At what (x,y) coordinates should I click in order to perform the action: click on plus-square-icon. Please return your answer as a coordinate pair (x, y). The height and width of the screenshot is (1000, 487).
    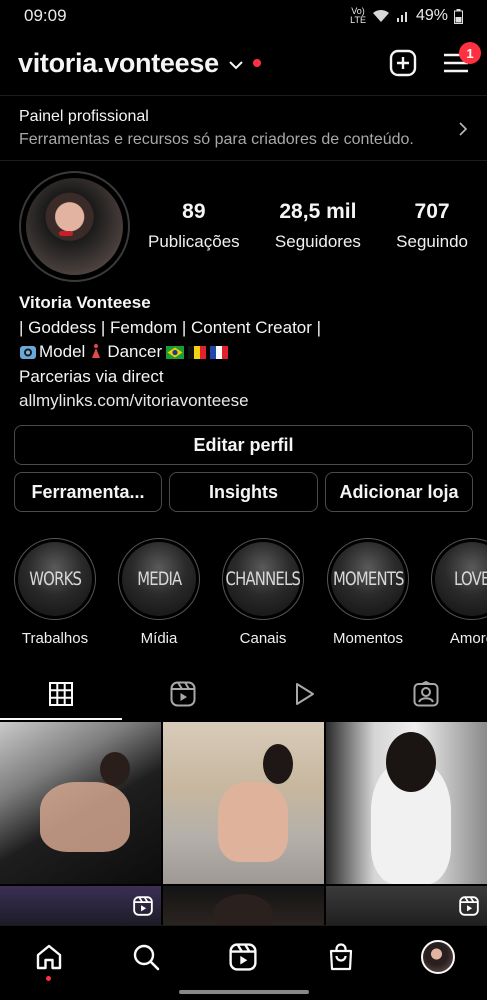
    Looking at the image, I should click on (403, 63).